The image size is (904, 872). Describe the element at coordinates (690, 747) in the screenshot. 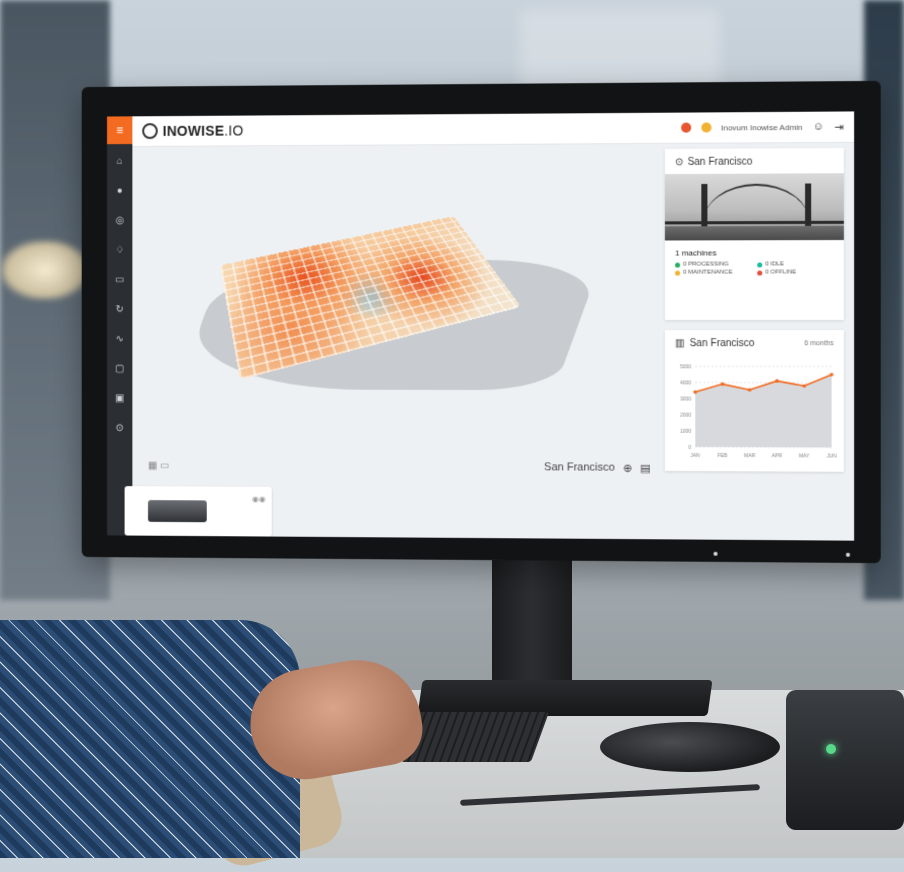

I see `mouse` at that location.